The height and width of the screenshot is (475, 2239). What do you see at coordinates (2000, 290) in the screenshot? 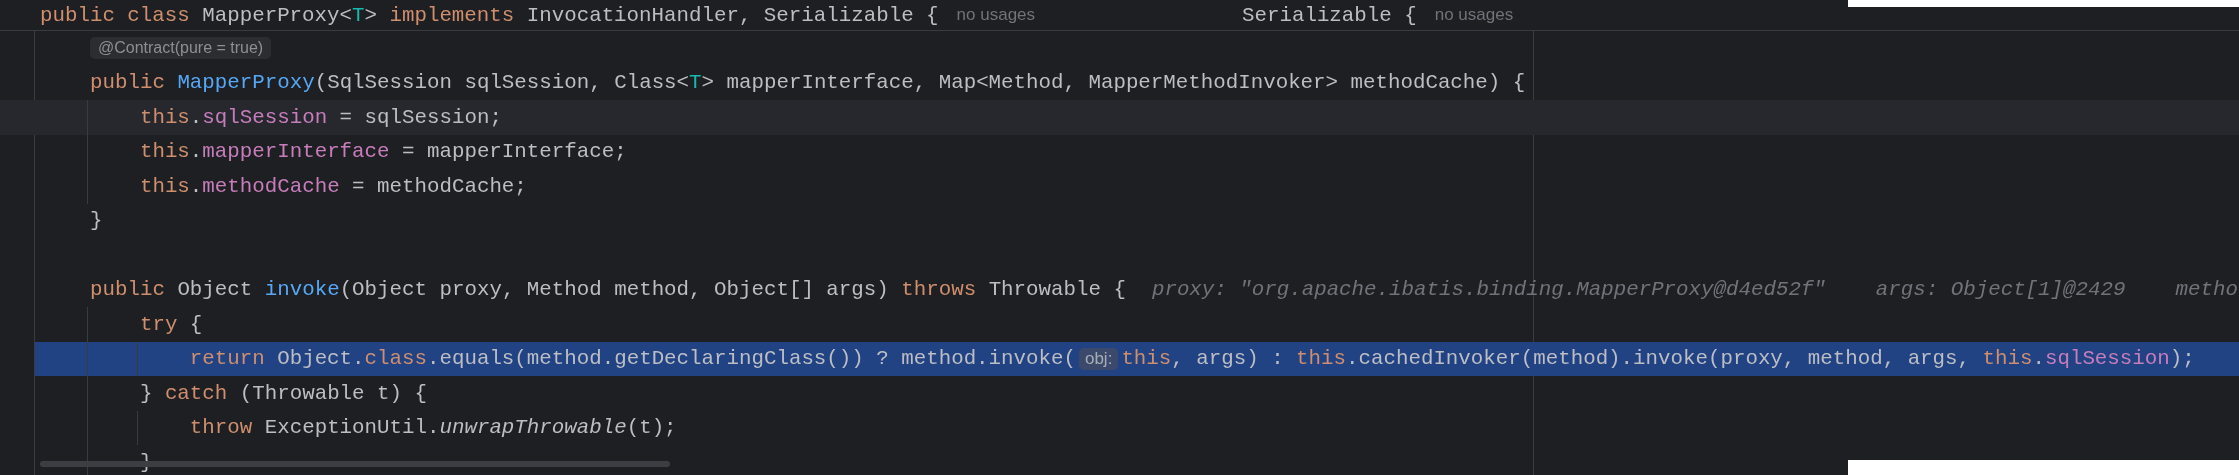
I see `inline-debug-value: args: Object[1]@2429` at bounding box center [2000, 290].